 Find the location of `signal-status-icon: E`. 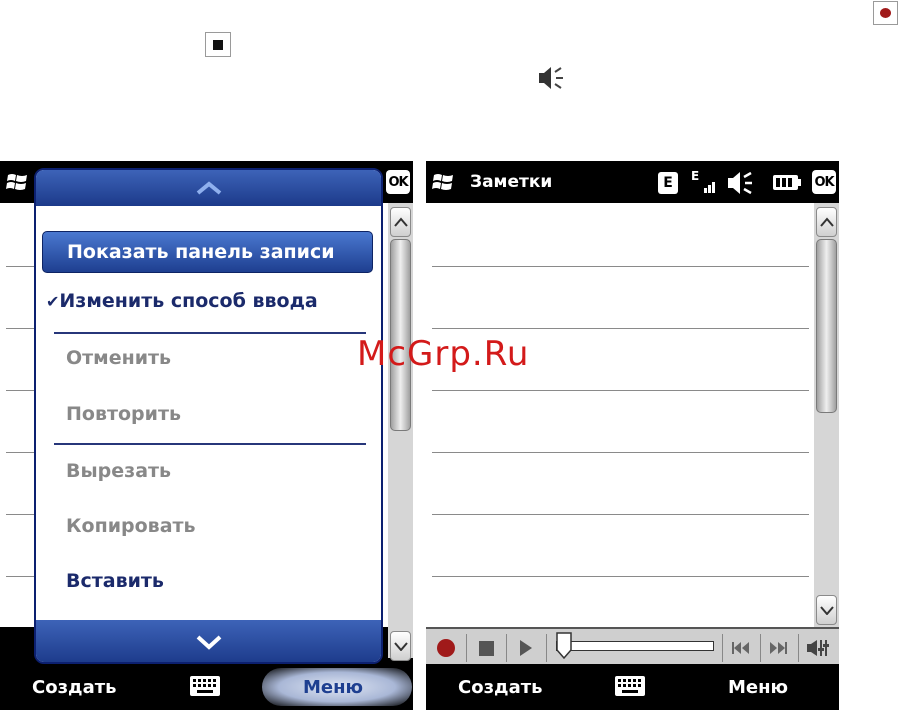

signal-status-icon: E is located at coordinates (705, 183).